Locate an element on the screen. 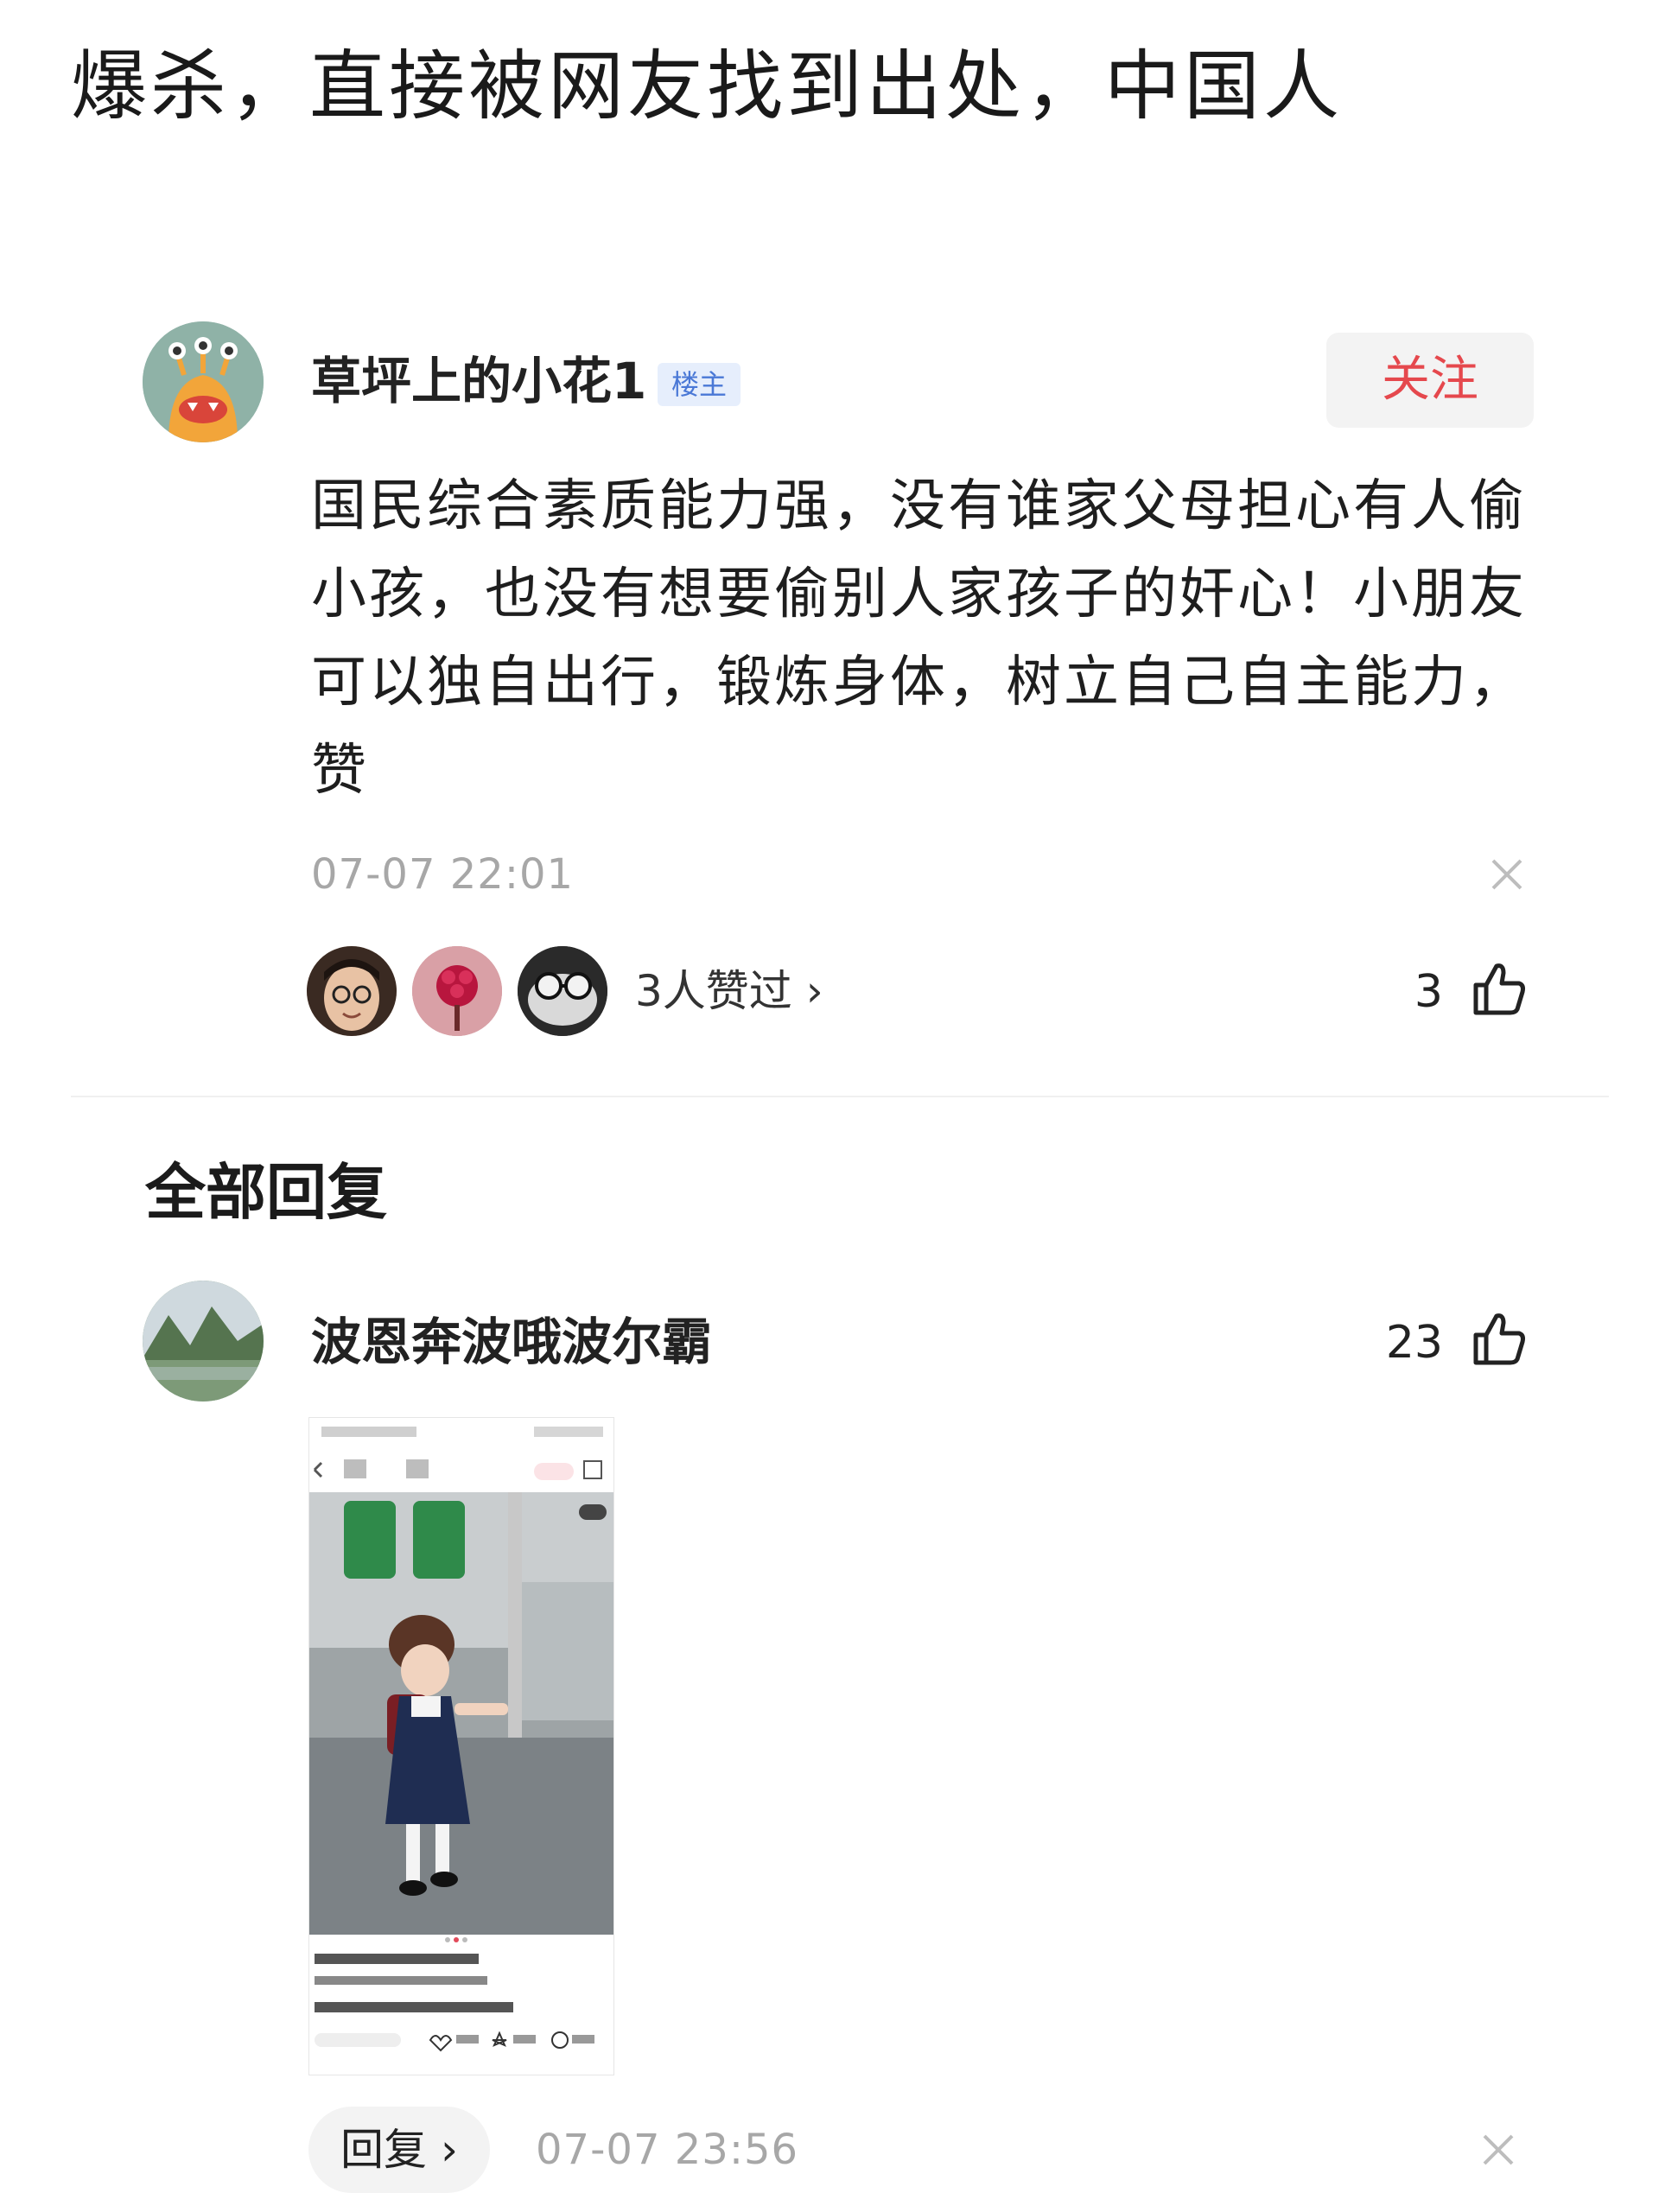  op-like-count: 3 is located at coordinates (1428, 992).